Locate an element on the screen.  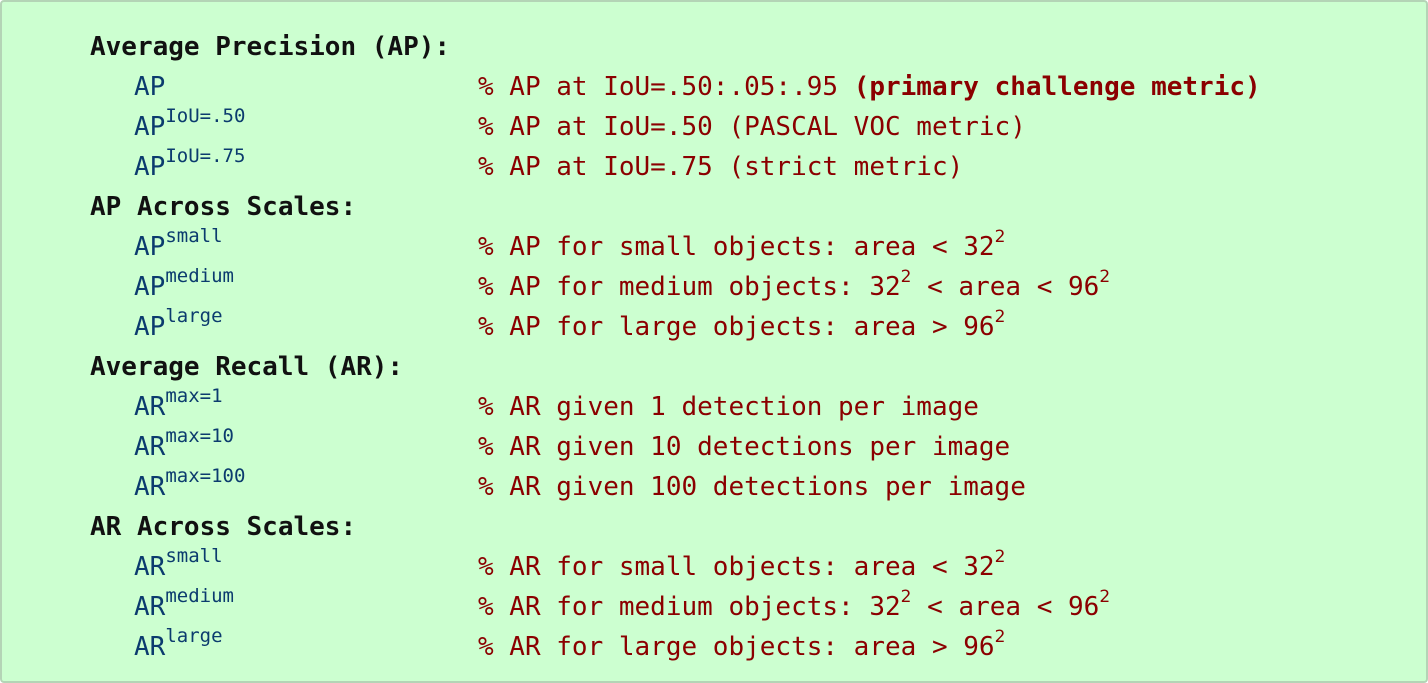
metric-name: ARmax=10 is located at coordinates (184, 446).